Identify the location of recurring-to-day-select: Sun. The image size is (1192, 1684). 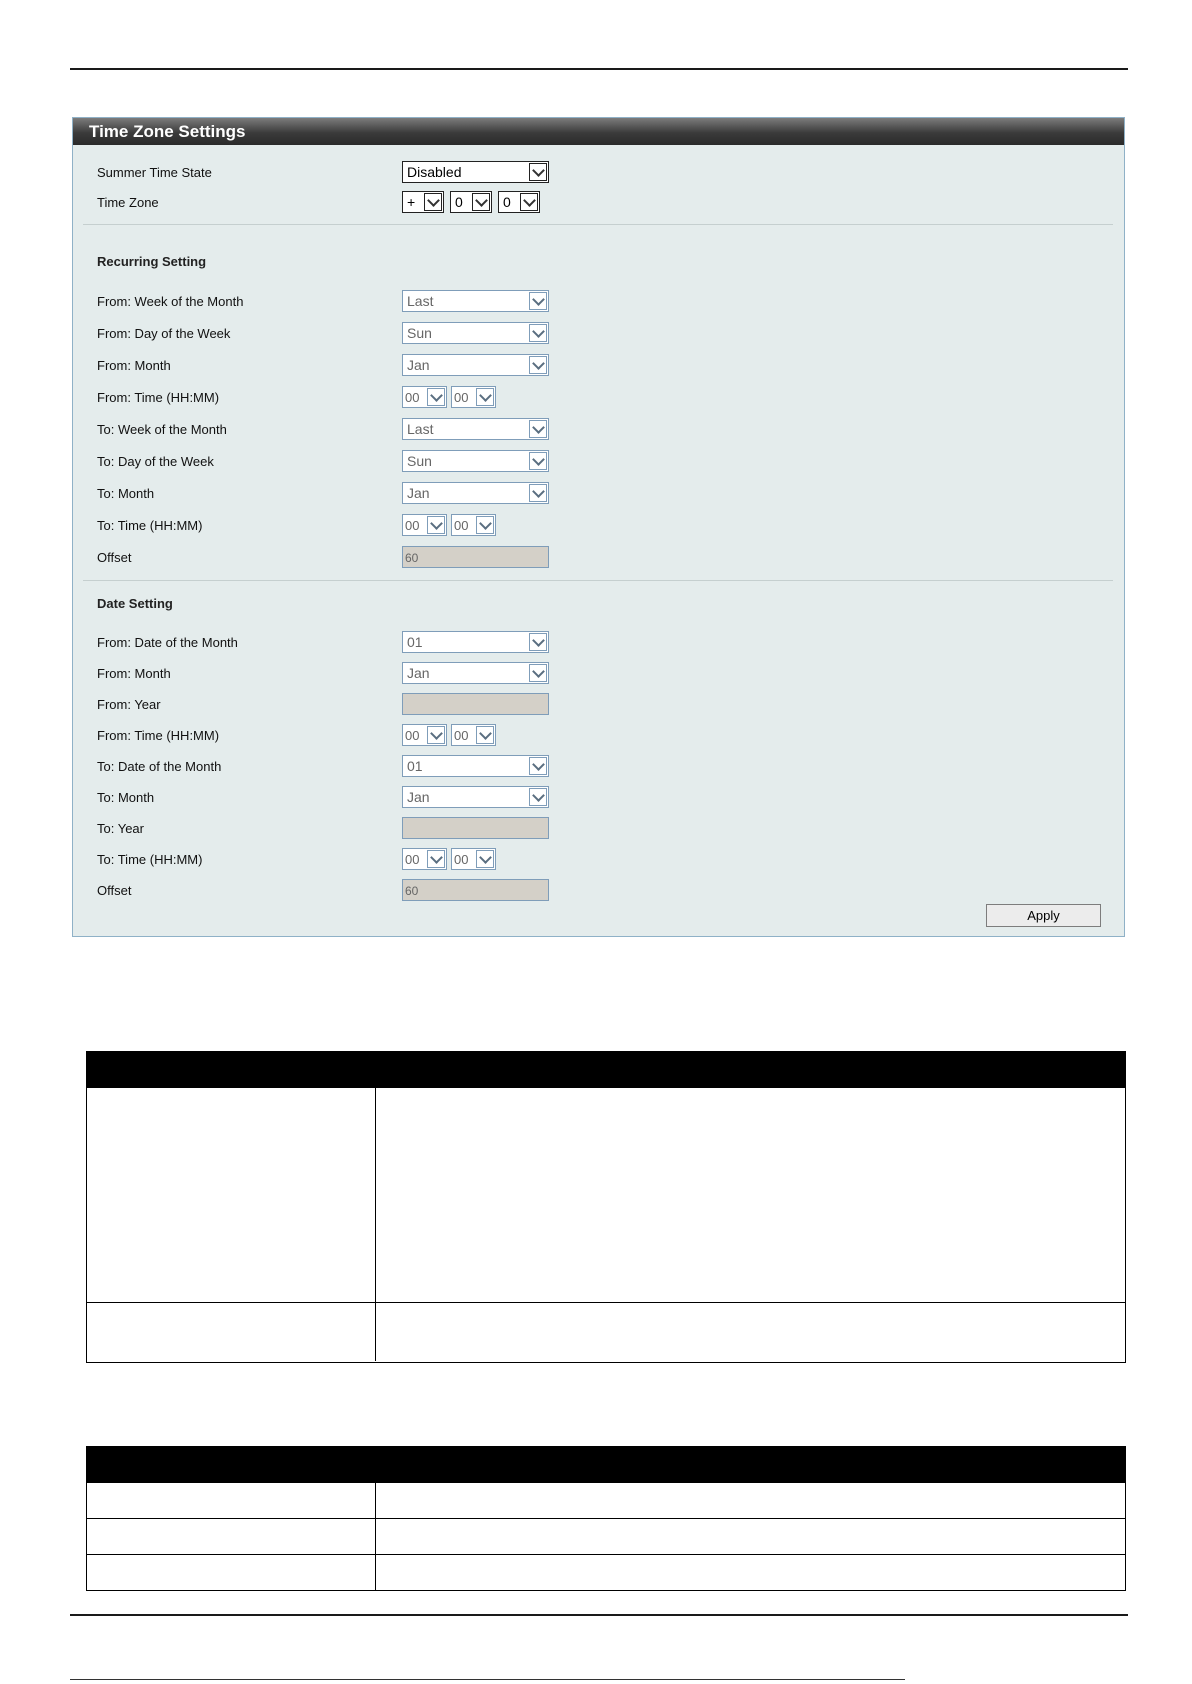
(475, 461).